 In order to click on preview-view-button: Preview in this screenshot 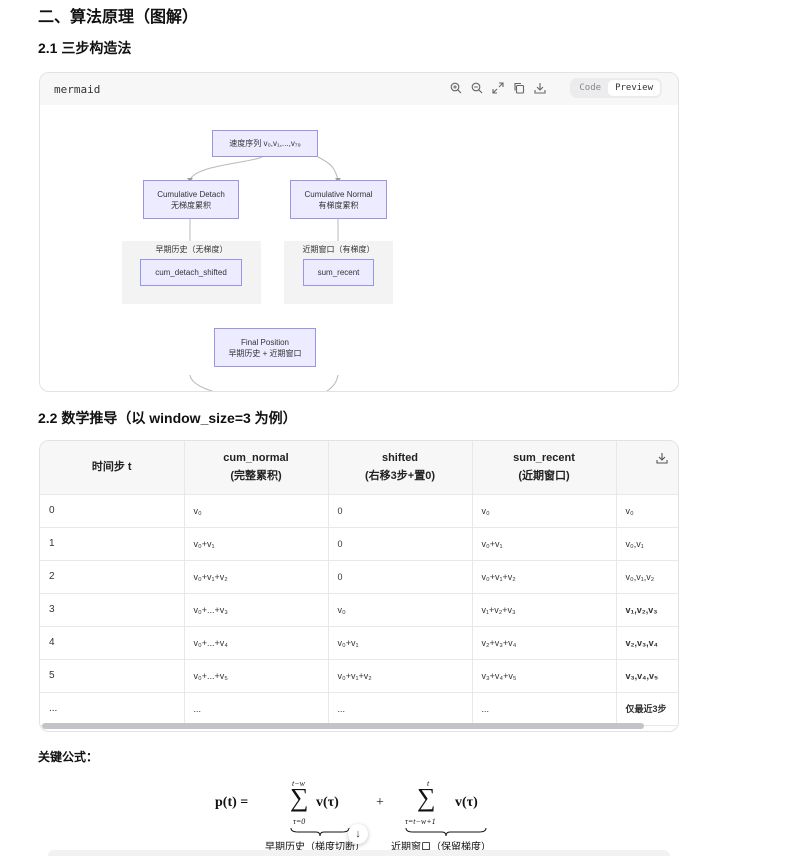, I will do `click(634, 88)`.